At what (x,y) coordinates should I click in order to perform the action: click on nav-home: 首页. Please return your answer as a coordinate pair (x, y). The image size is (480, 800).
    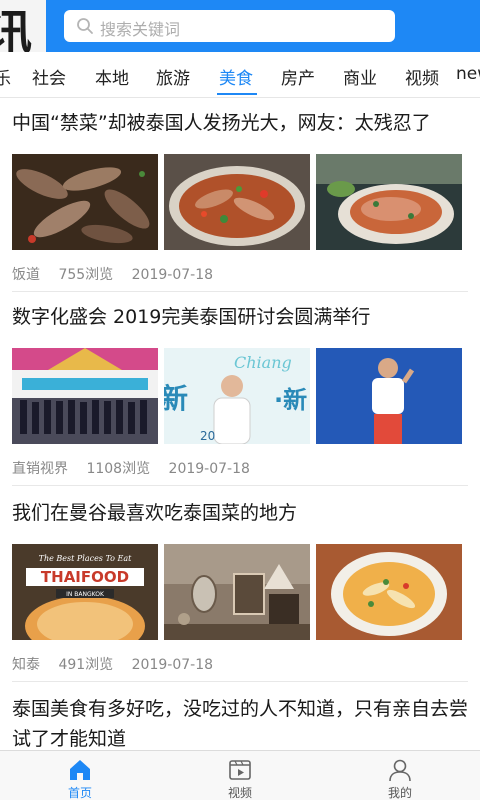
    Looking at the image, I should click on (80, 775).